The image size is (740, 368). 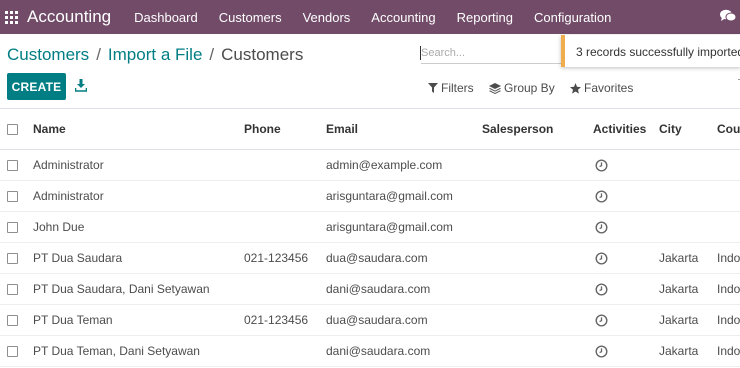 What do you see at coordinates (609, 88) in the screenshot?
I see `favorites-label: Favorites` at bounding box center [609, 88].